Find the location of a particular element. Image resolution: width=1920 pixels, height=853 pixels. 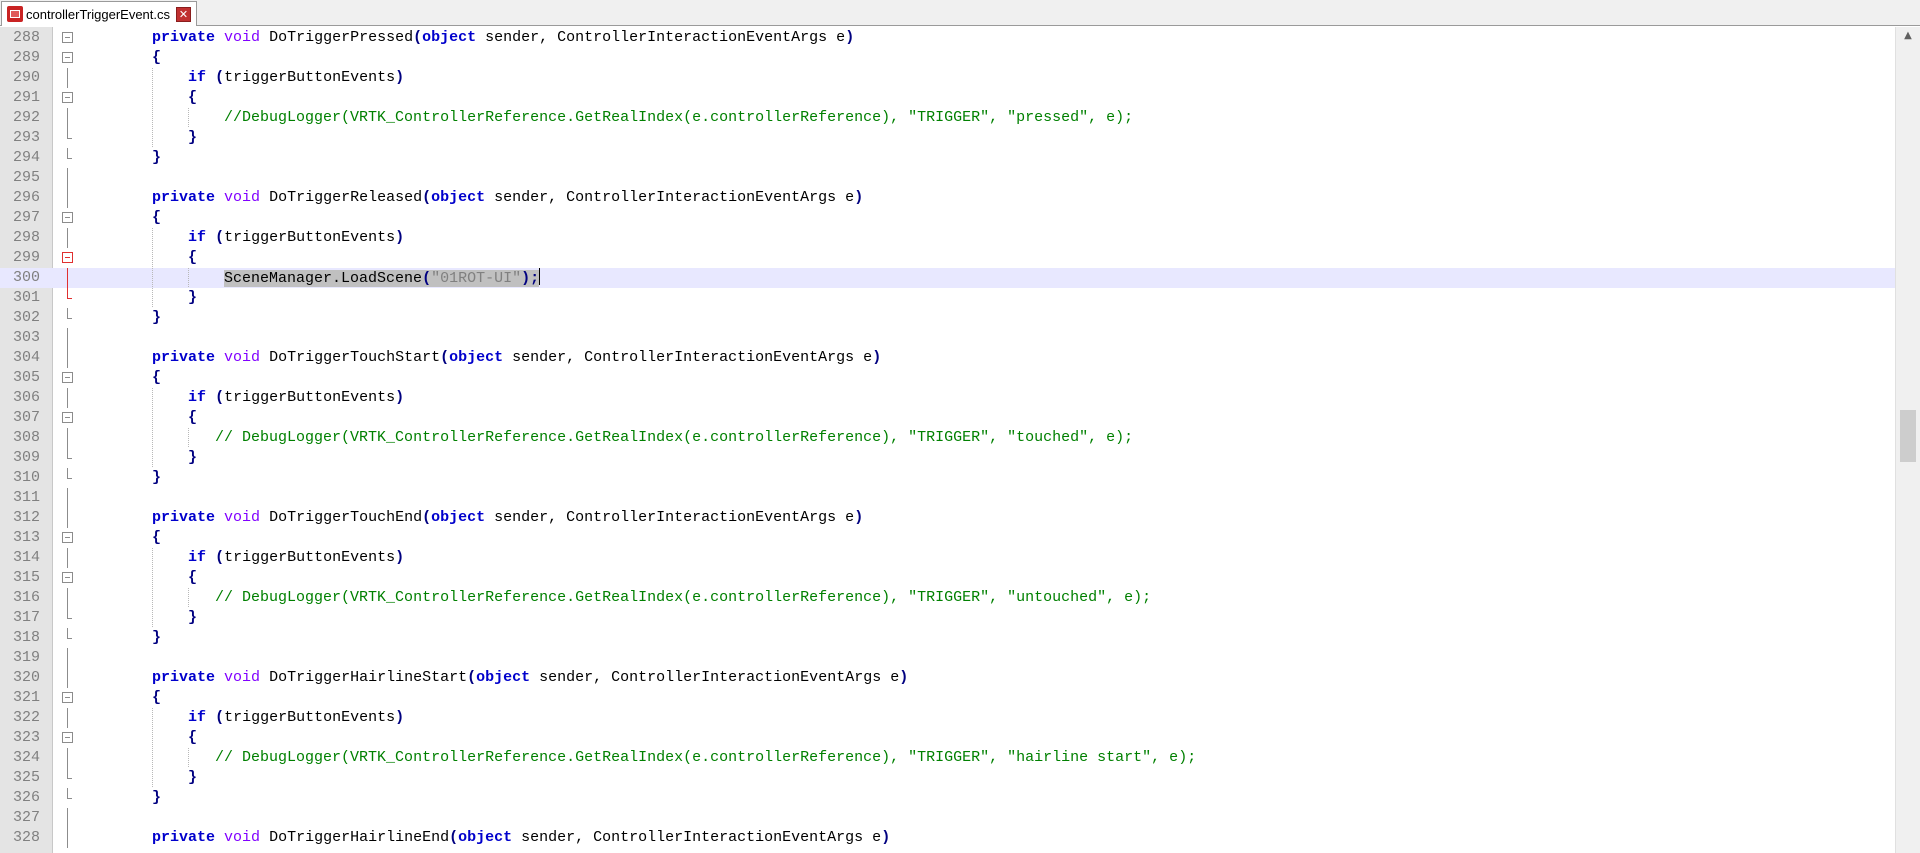

code-line: 319 is located at coordinates (947, 658).